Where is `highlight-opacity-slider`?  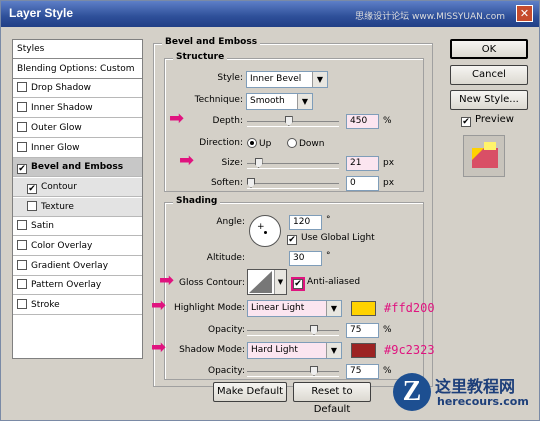 highlight-opacity-slider is located at coordinates (293, 330).